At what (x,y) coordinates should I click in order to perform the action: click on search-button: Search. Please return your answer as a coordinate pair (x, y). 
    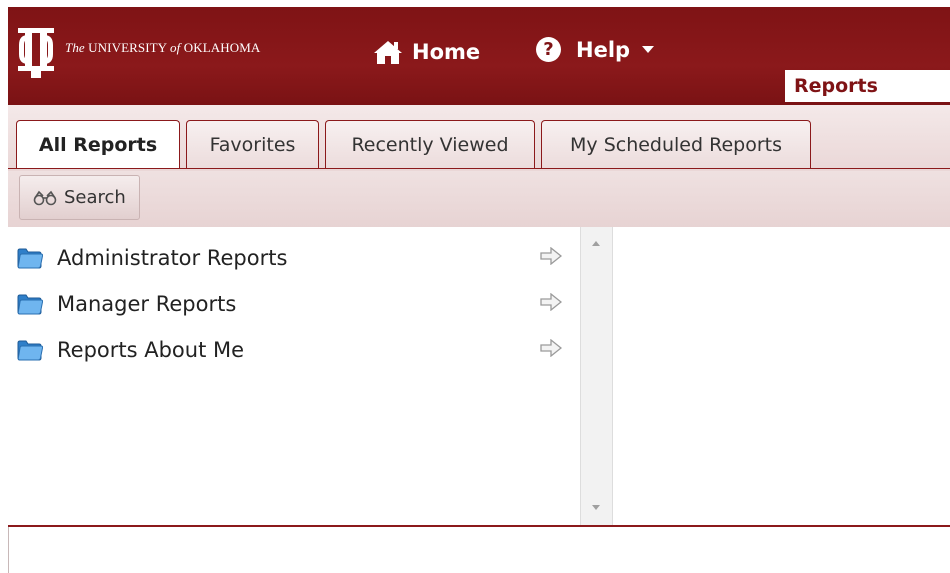
    Looking at the image, I should click on (79, 197).